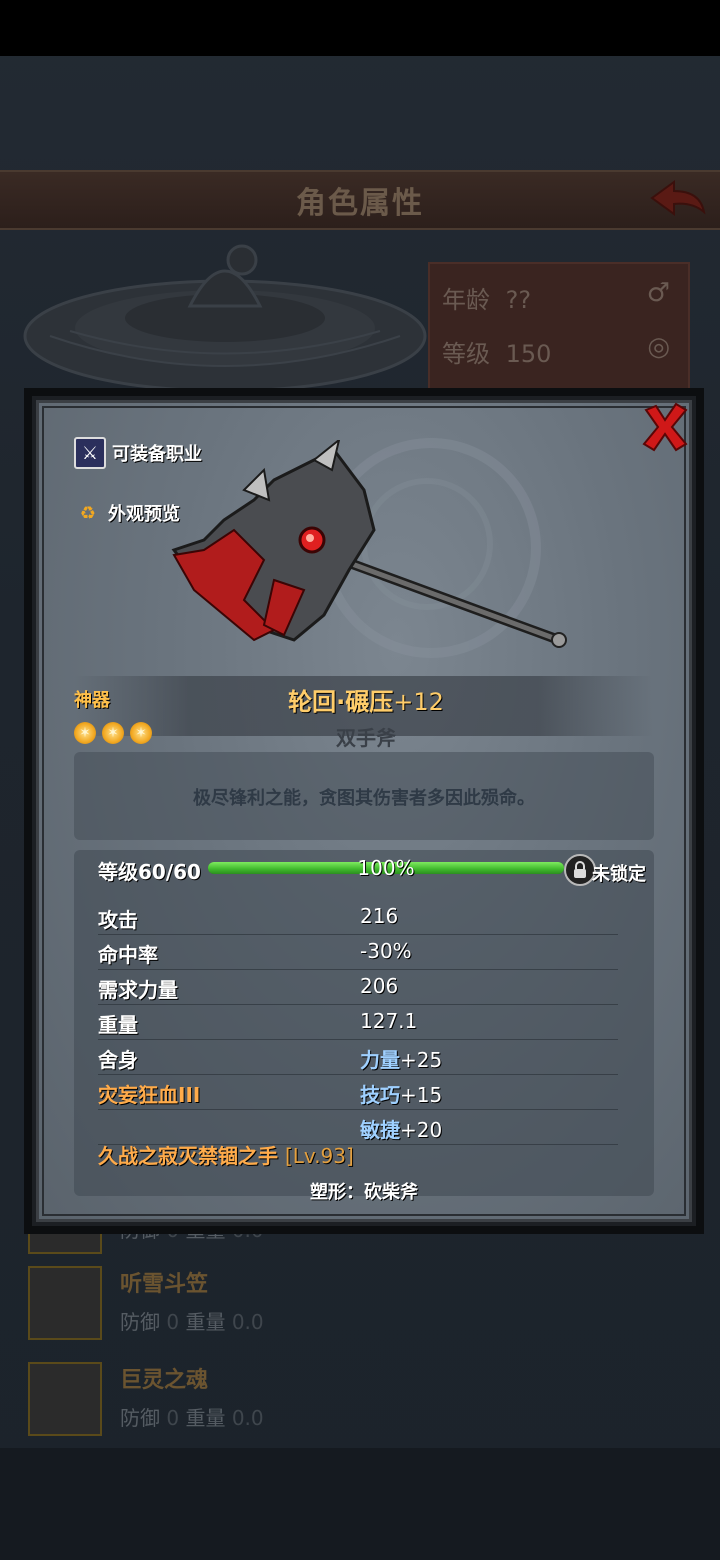  What do you see at coordinates (421, 1095) in the screenshot?
I see `skill-bonus: +15` at bounding box center [421, 1095].